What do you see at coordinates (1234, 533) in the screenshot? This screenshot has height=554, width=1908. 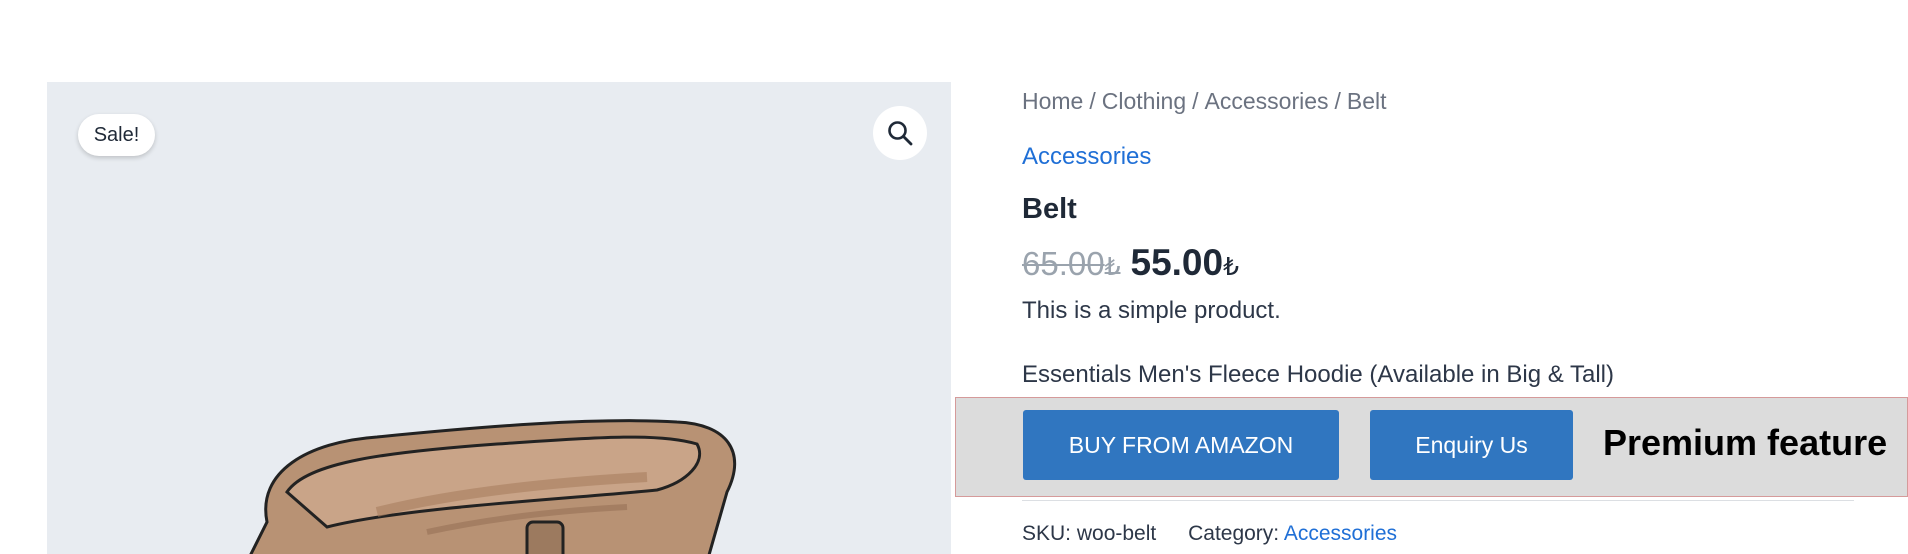 I see `category-label: Category:` at bounding box center [1234, 533].